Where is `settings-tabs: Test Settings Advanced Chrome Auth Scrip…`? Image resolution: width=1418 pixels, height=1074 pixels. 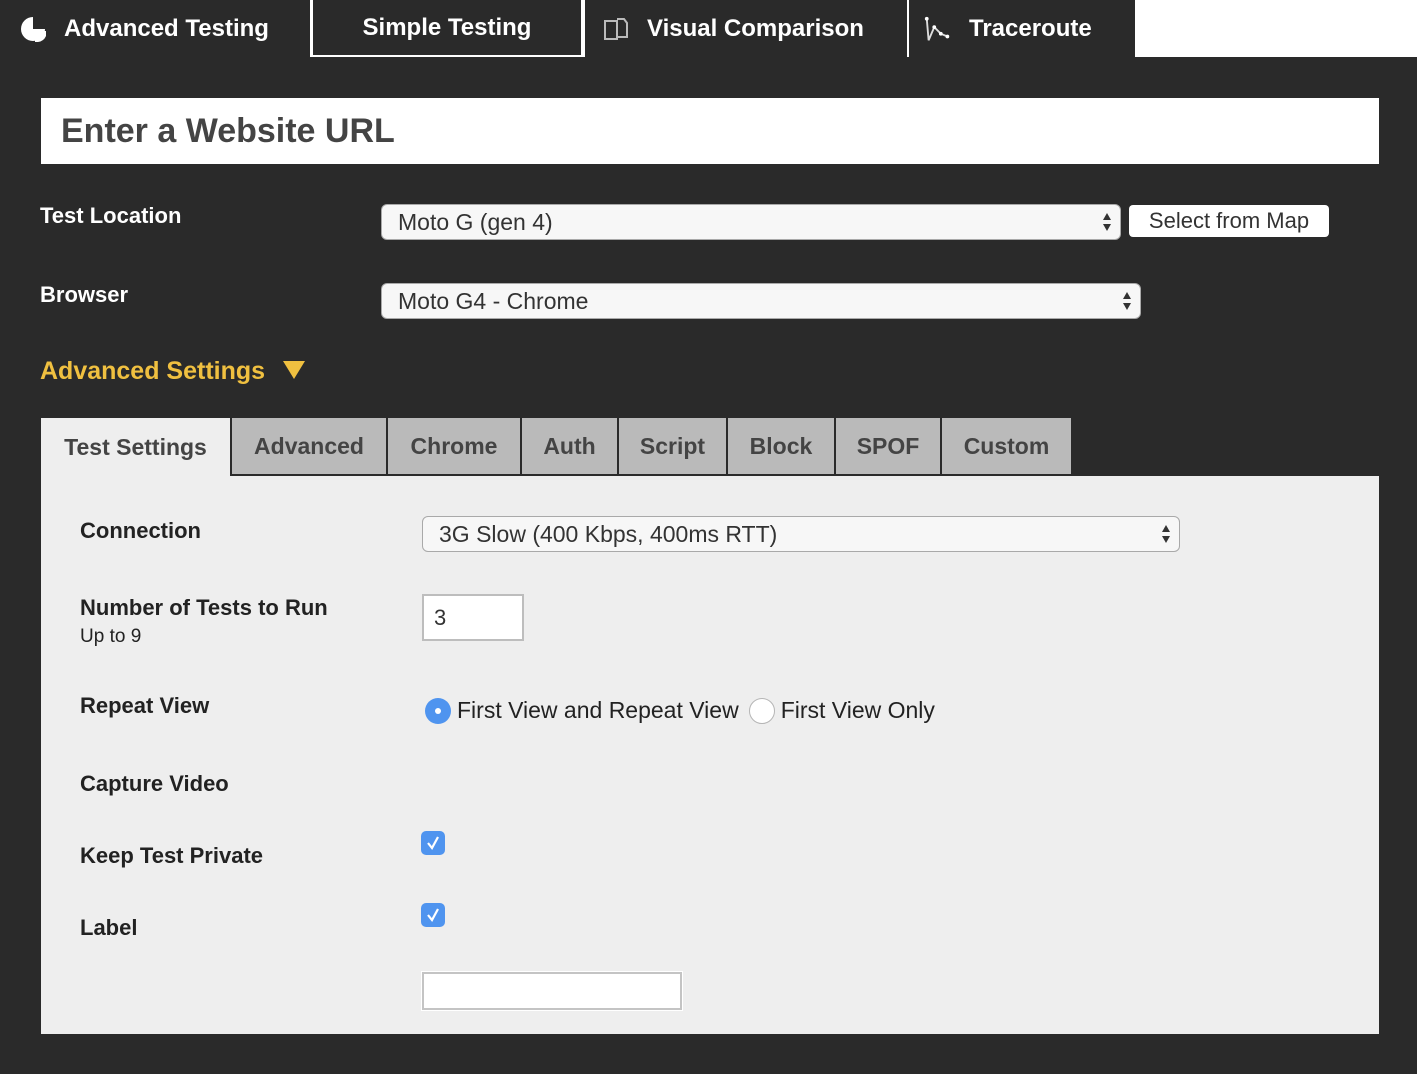
settings-tabs: Test Settings Advanced Chrome Auth Scrip… is located at coordinates (556, 447).